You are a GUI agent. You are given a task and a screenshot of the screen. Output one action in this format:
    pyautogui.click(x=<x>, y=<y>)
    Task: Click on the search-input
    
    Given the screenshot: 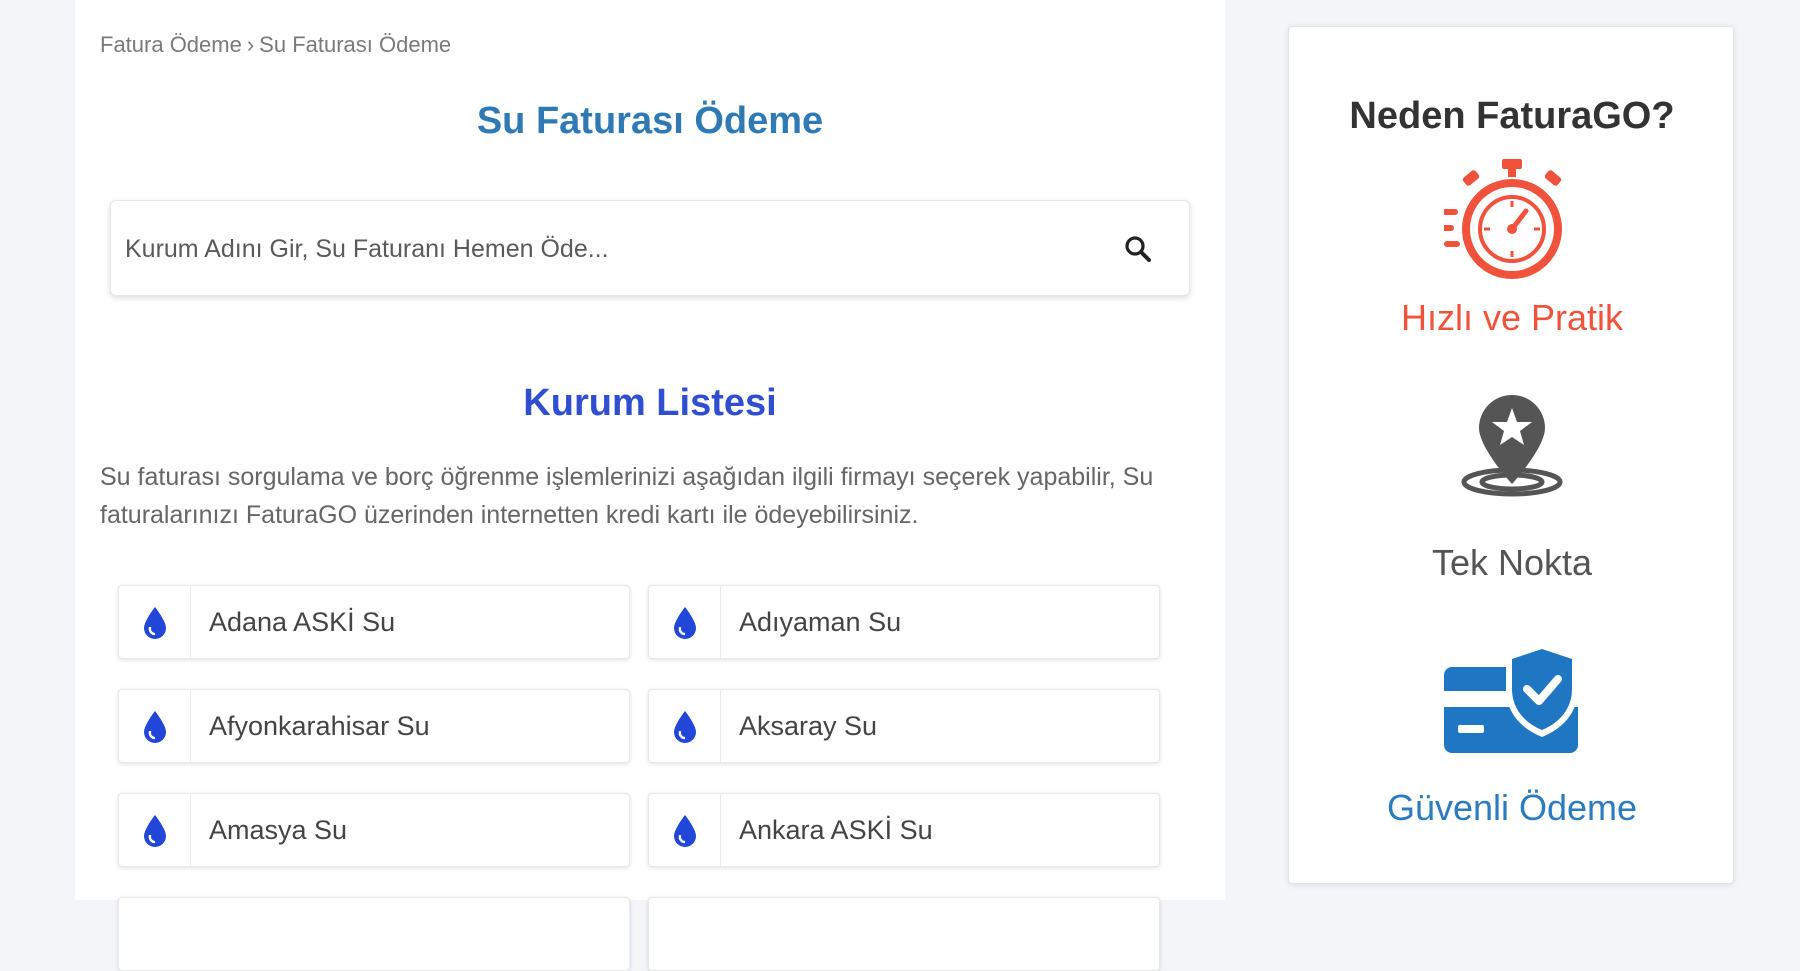 What is the action you would take?
    pyautogui.click(x=600, y=249)
    